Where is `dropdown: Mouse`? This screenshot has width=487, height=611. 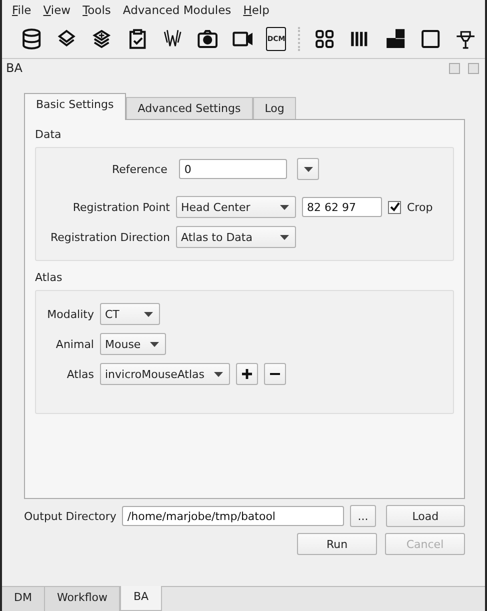 dropdown: Mouse is located at coordinates (133, 344).